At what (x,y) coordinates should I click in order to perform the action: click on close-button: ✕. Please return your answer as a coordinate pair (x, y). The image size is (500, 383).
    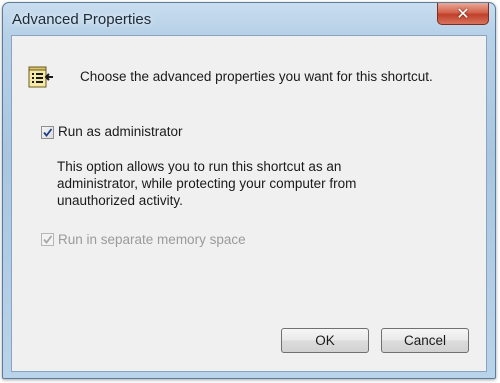
    Looking at the image, I should click on (463, 14).